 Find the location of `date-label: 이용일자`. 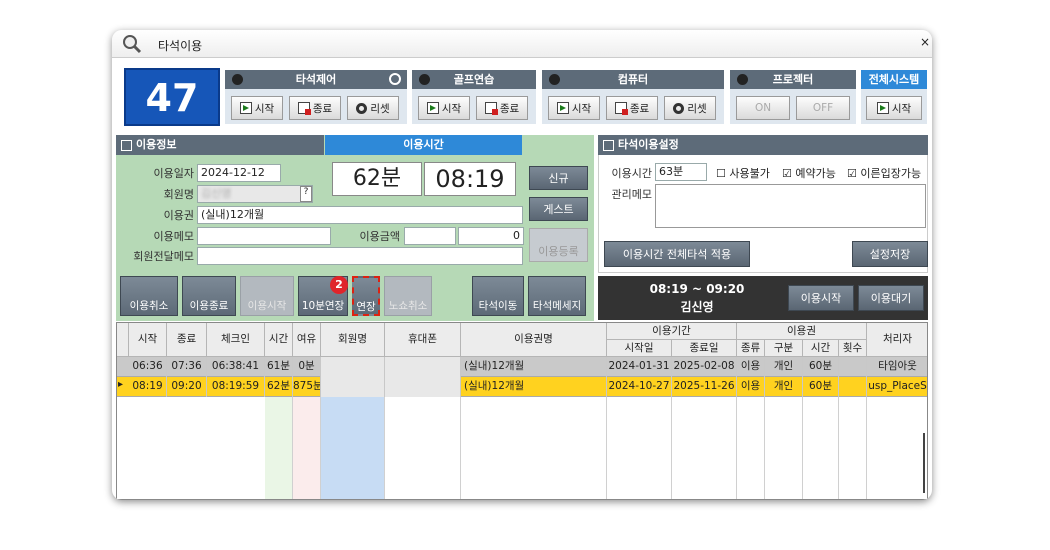

date-label: 이용일자 is located at coordinates (173, 173).